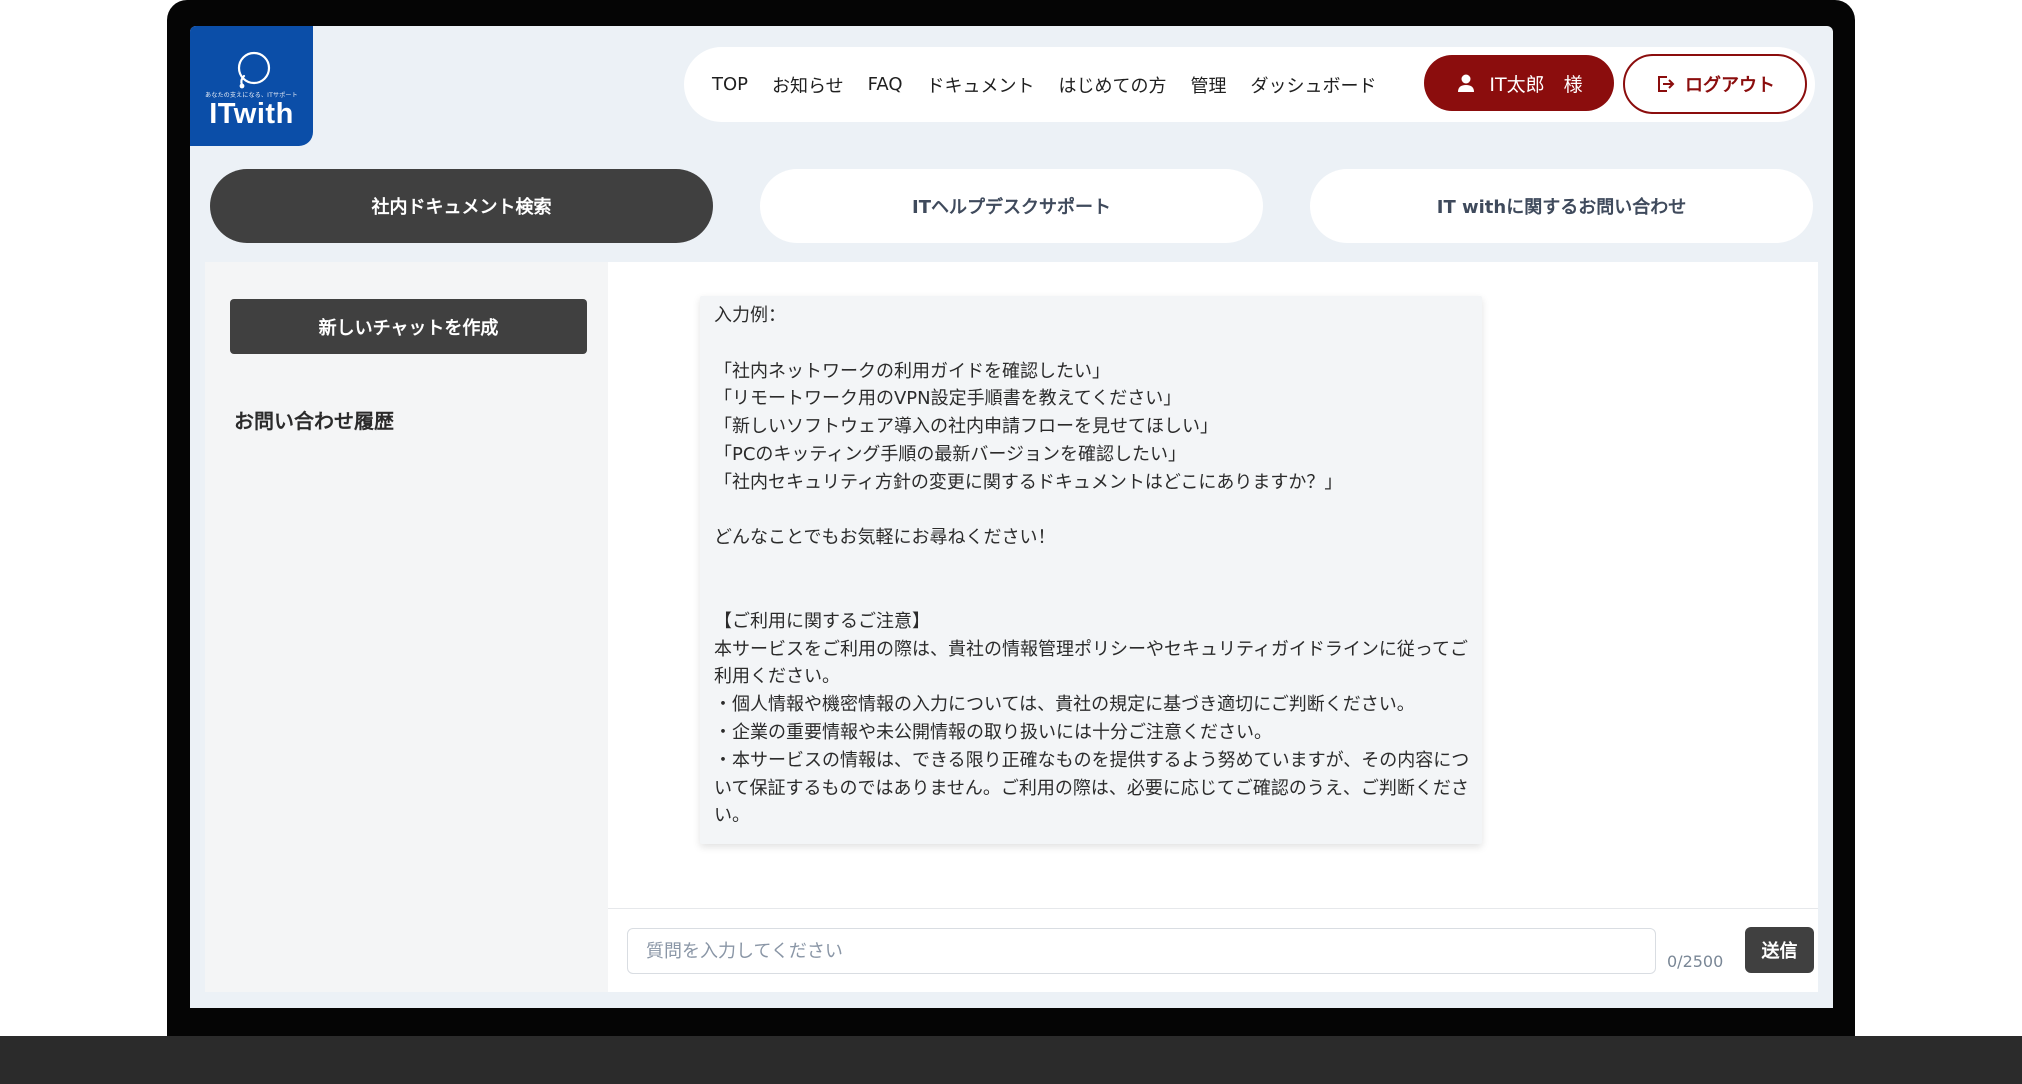 This screenshot has width=2022, height=1084. I want to click on char-counter: 0/2500, so click(1695, 961).